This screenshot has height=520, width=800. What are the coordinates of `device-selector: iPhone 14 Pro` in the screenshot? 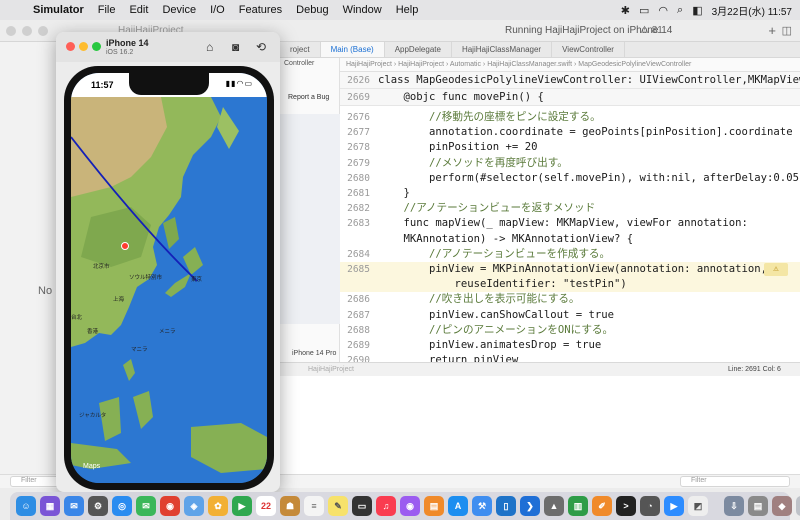 It's located at (314, 353).